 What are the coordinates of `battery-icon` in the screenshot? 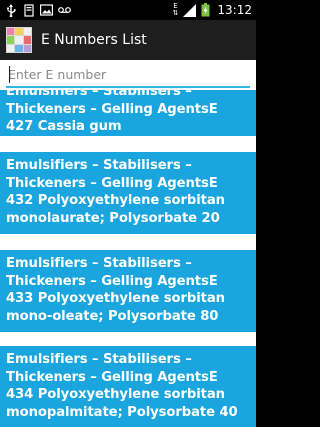 It's located at (205, 10).